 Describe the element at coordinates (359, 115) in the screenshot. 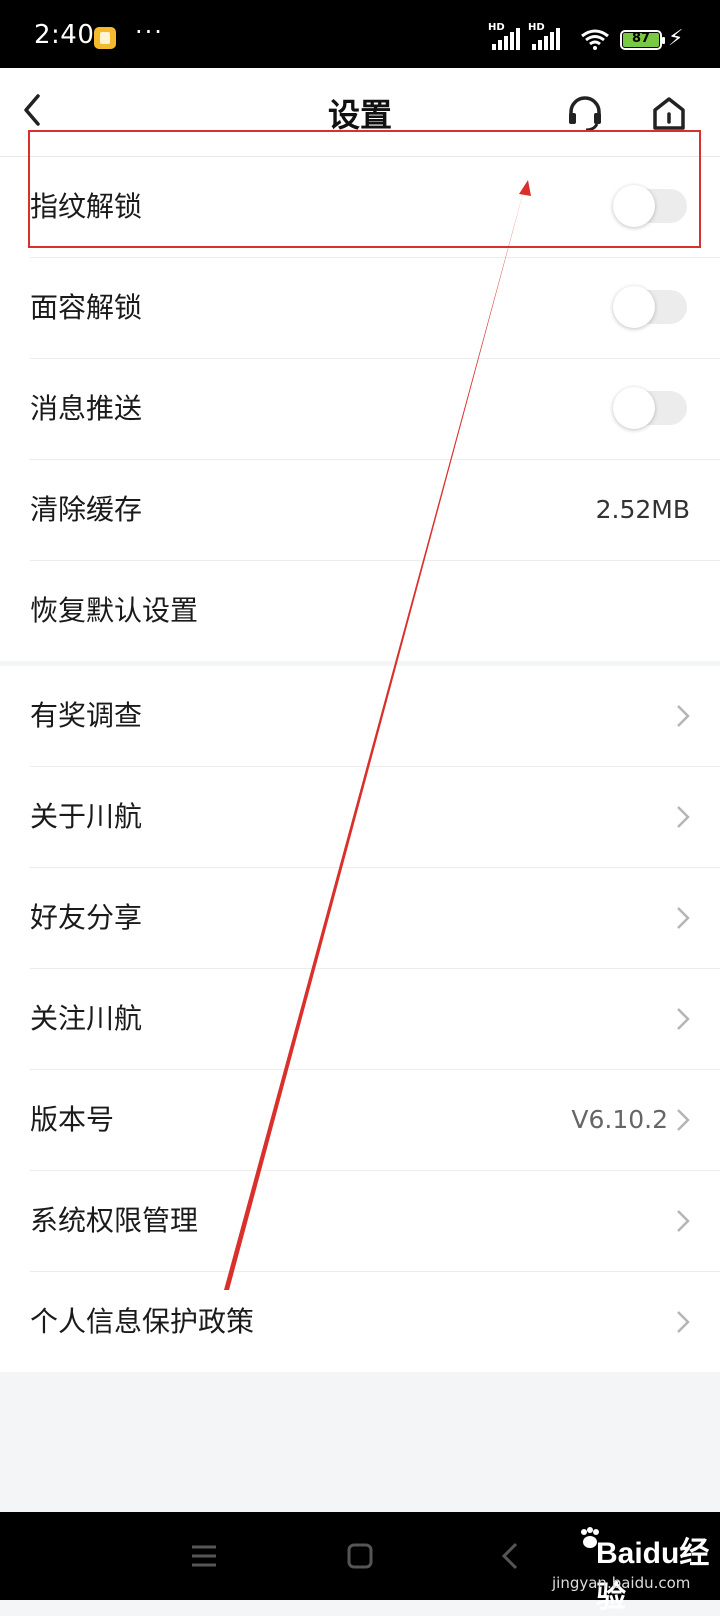

I see `page-title: 设置` at that location.